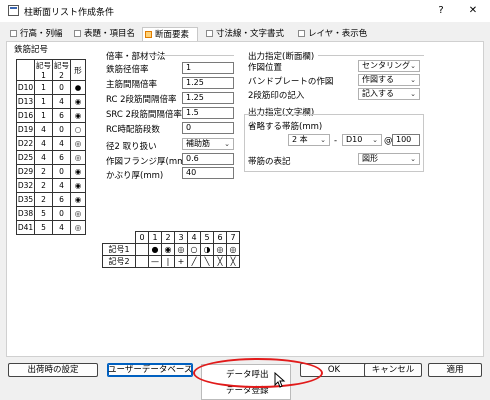  What do you see at coordinates (208, 128) in the screenshot?
I see `ratio-input: 0` at bounding box center [208, 128].